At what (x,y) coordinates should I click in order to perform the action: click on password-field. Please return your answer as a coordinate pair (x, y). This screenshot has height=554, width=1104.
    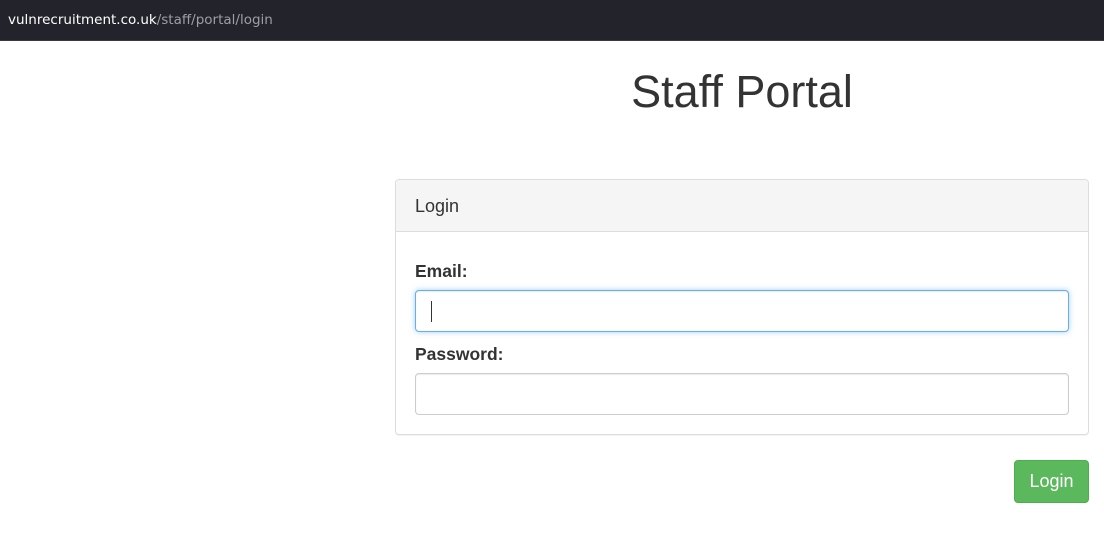
    Looking at the image, I should click on (742, 394).